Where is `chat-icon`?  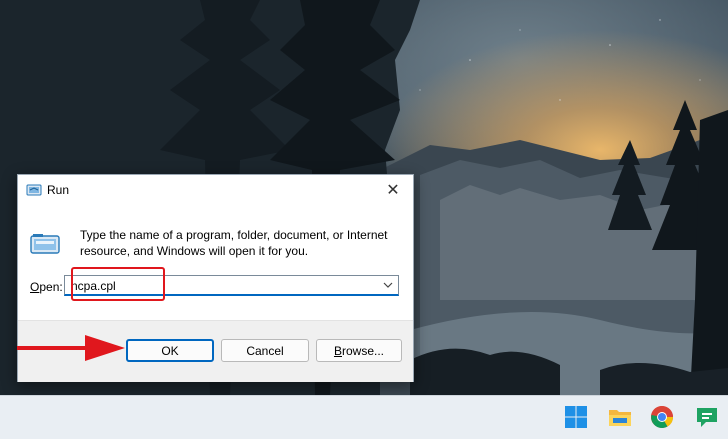
chat-icon is located at coordinates (707, 417).